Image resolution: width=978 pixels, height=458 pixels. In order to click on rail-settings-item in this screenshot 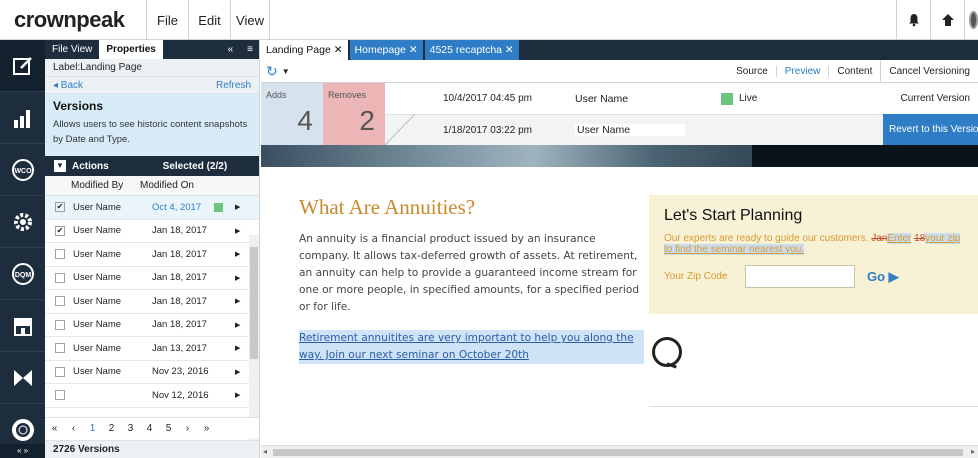, I will do `click(22, 222)`.